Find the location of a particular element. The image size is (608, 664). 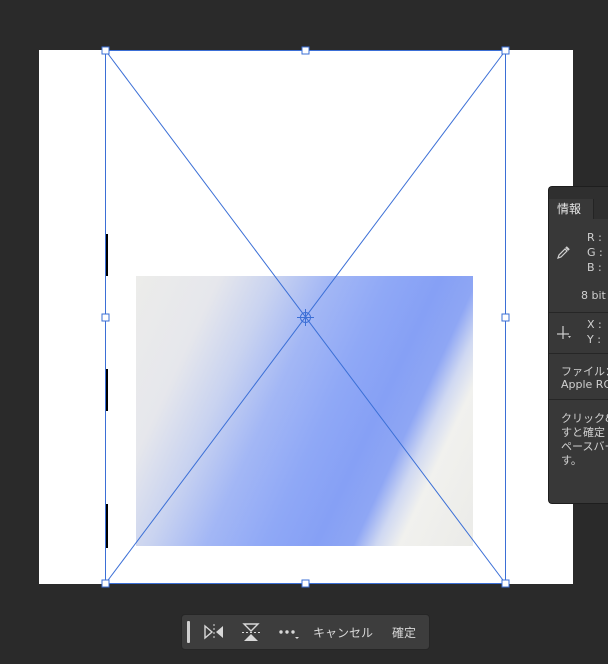

contextual-task-bar: キャンセル 確定 is located at coordinates (305, 632).